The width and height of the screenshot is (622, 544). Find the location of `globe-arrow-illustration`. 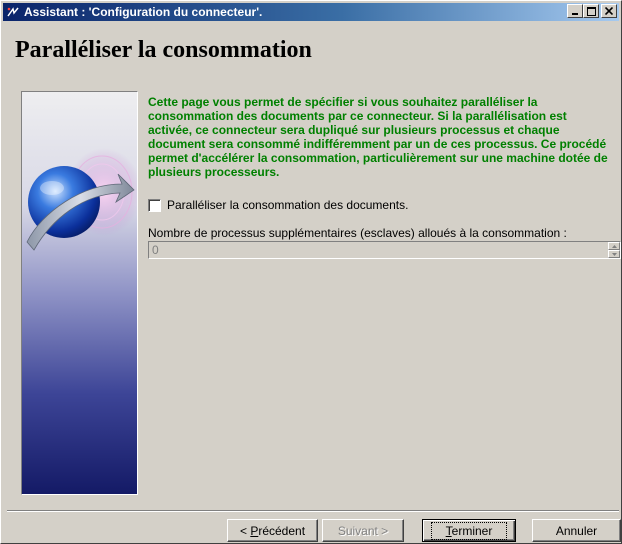

globe-arrow-illustration is located at coordinates (79, 293).